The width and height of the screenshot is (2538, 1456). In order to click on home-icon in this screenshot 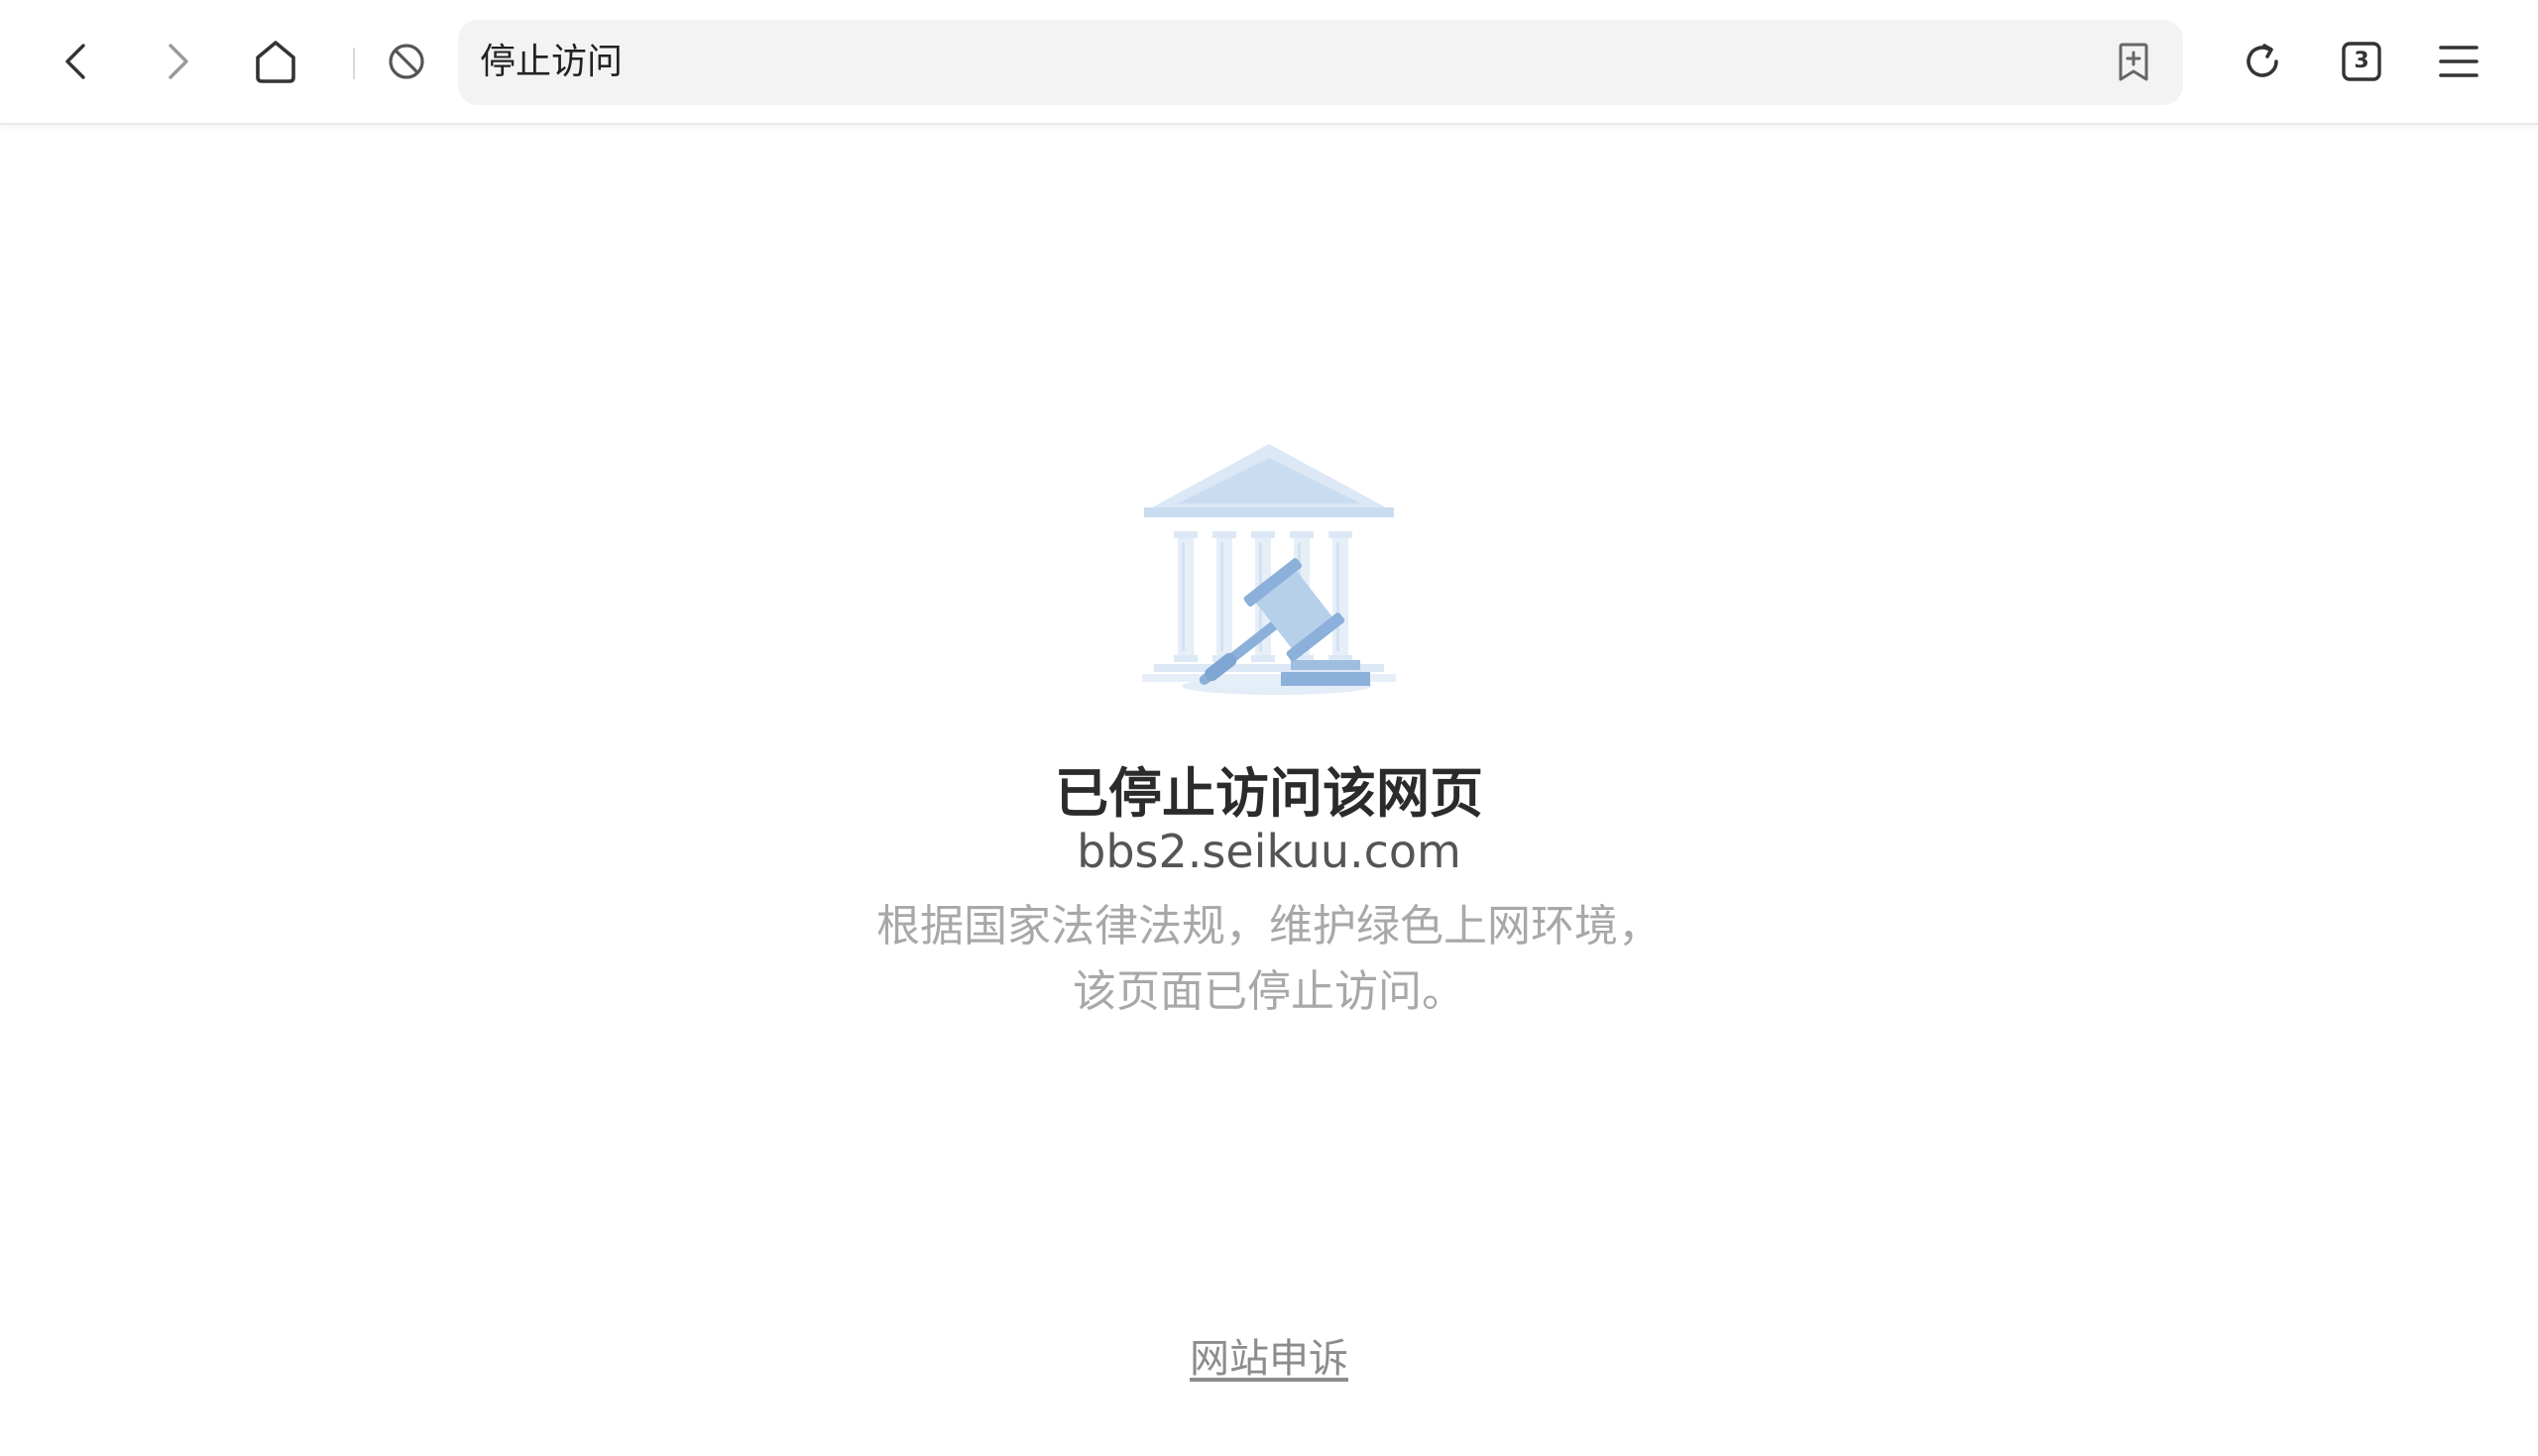, I will do `click(275, 61)`.